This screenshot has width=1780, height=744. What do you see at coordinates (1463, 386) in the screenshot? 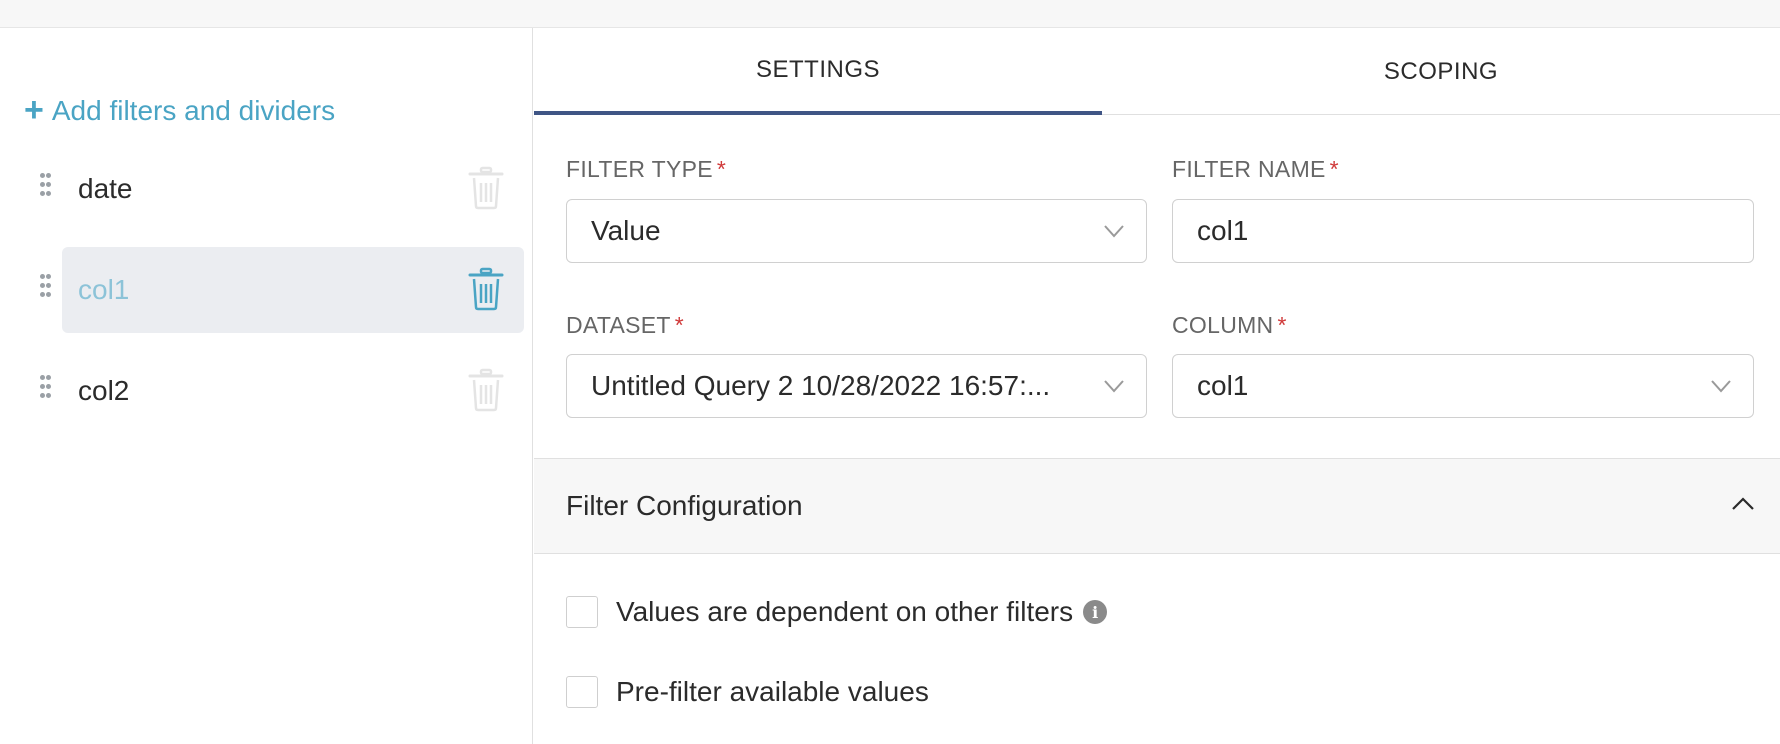
I see `column-select: col1` at bounding box center [1463, 386].